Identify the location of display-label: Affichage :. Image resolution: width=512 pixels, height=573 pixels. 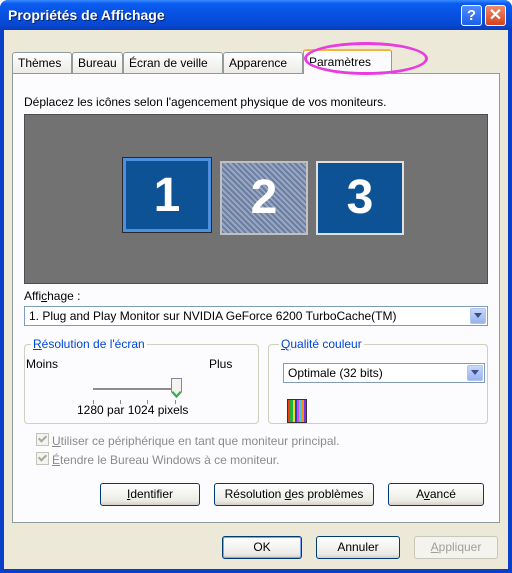
(52, 296).